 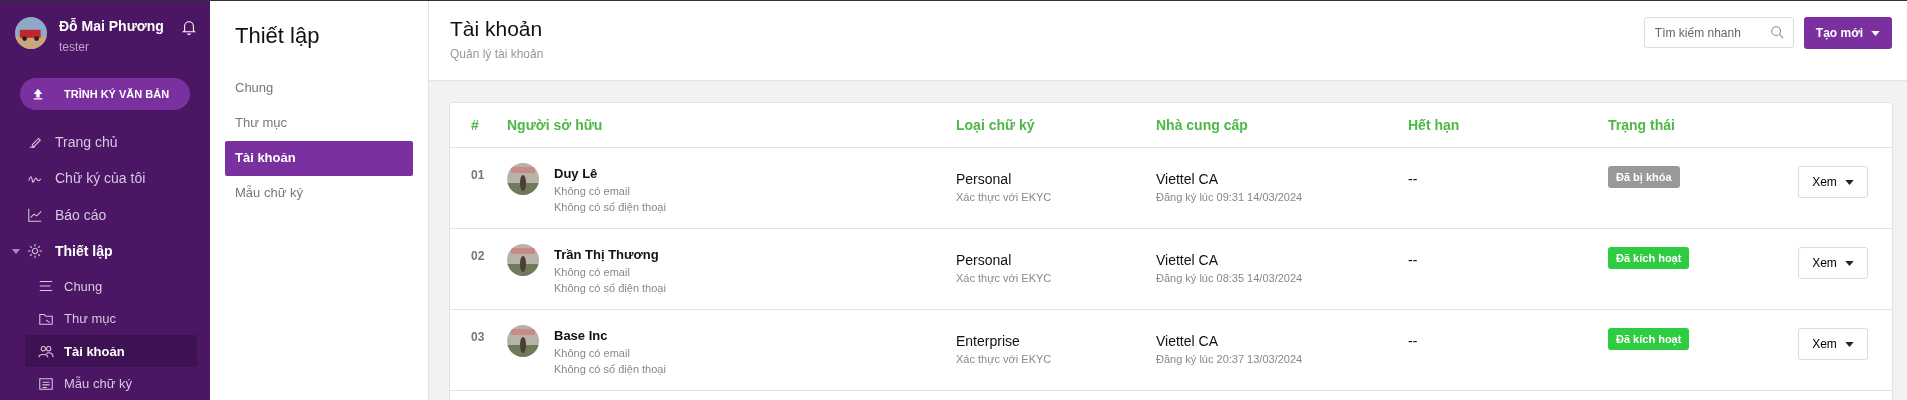 What do you see at coordinates (581, 335) in the screenshot?
I see `owner-name: Base Inc` at bounding box center [581, 335].